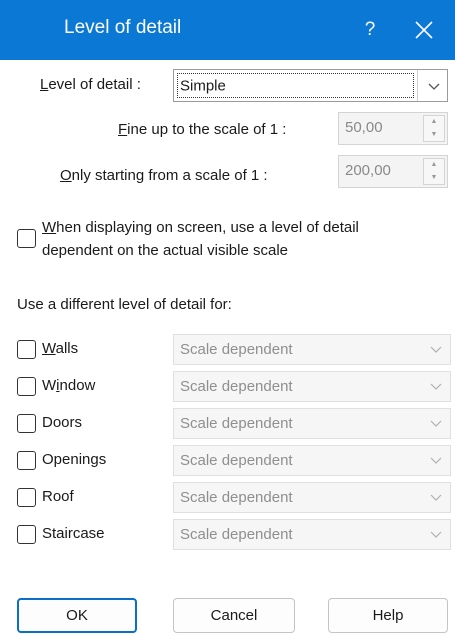 The image size is (455, 635). Describe the element at coordinates (124, 304) in the screenshot. I see `different-level-heading: Use a different level of detail for:` at that location.